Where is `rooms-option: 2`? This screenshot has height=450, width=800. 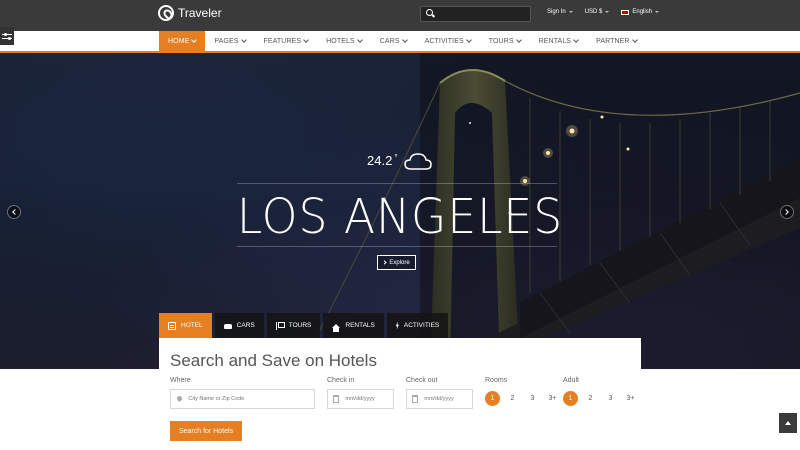
rooms-option: 2 is located at coordinates (512, 398).